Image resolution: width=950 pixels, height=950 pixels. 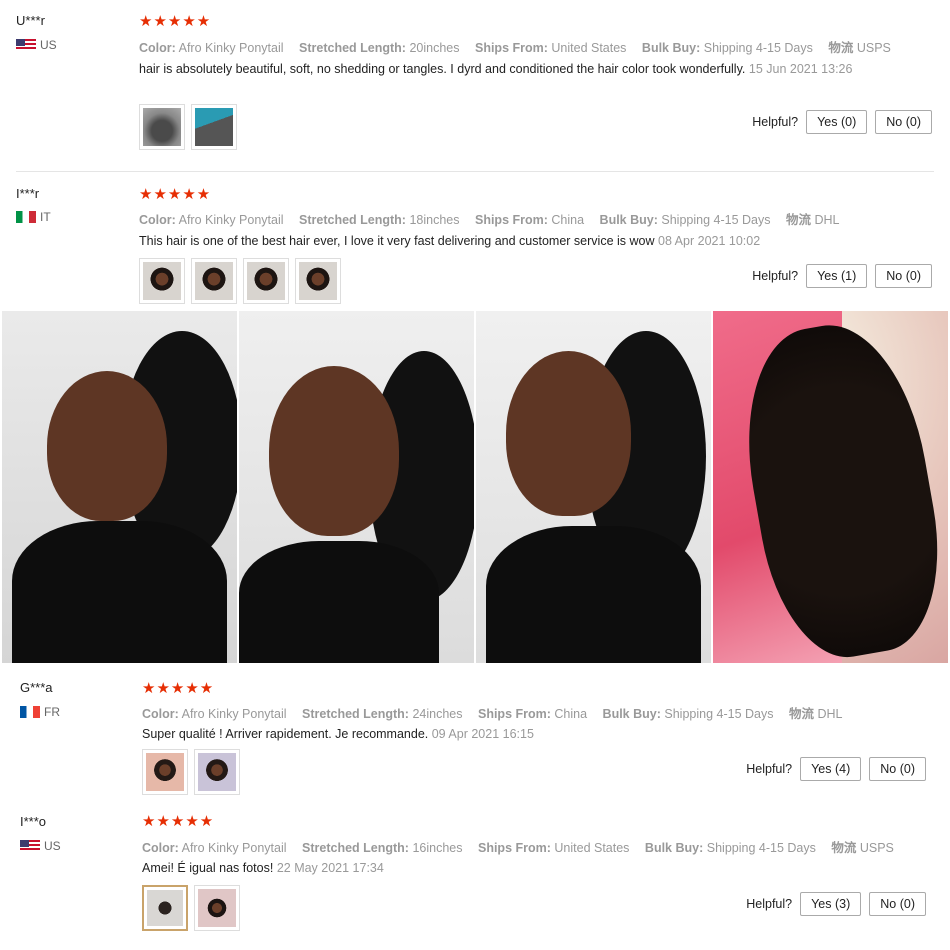 What do you see at coordinates (475, 171) in the screenshot?
I see `divider` at bounding box center [475, 171].